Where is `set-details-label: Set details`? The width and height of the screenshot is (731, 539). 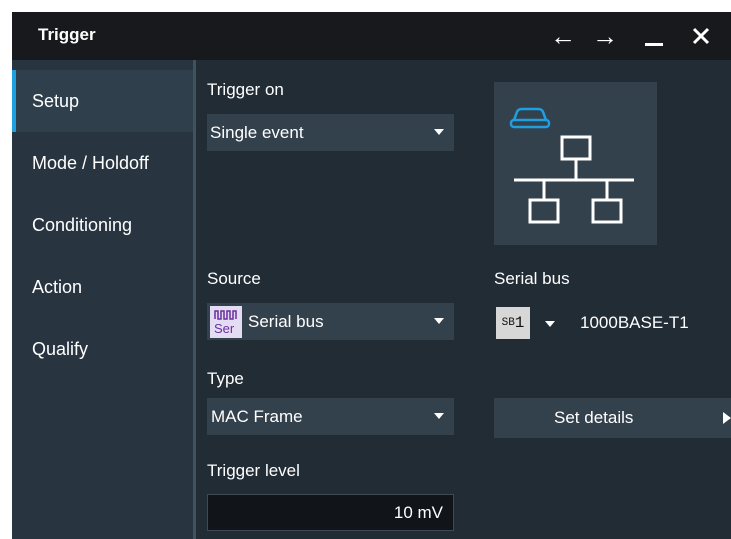
set-details-label: Set details is located at coordinates (594, 417).